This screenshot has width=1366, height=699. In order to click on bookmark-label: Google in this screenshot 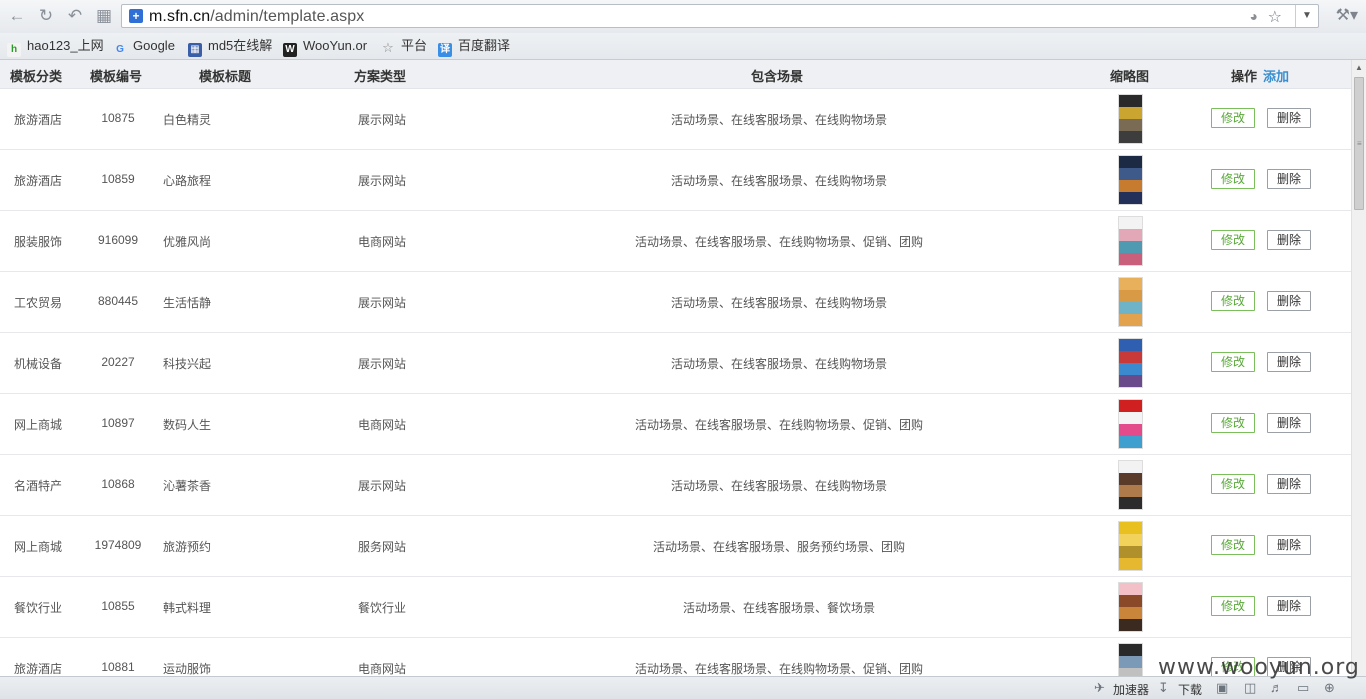, I will do `click(154, 45)`.